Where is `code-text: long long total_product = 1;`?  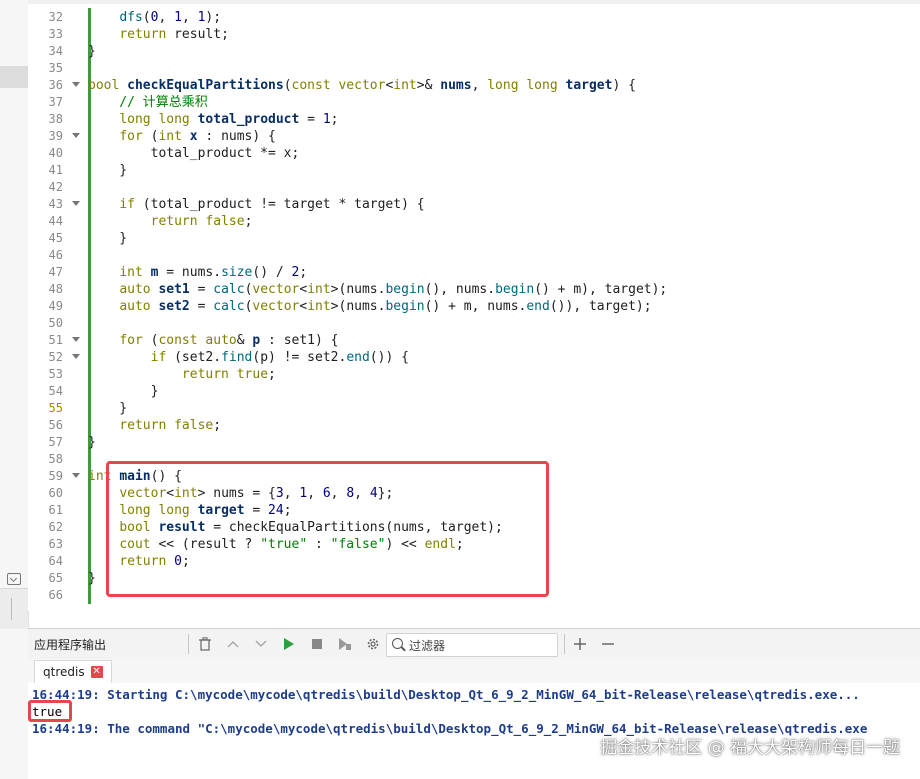
code-text: long long total_product = 1; is located at coordinates (229, 119).